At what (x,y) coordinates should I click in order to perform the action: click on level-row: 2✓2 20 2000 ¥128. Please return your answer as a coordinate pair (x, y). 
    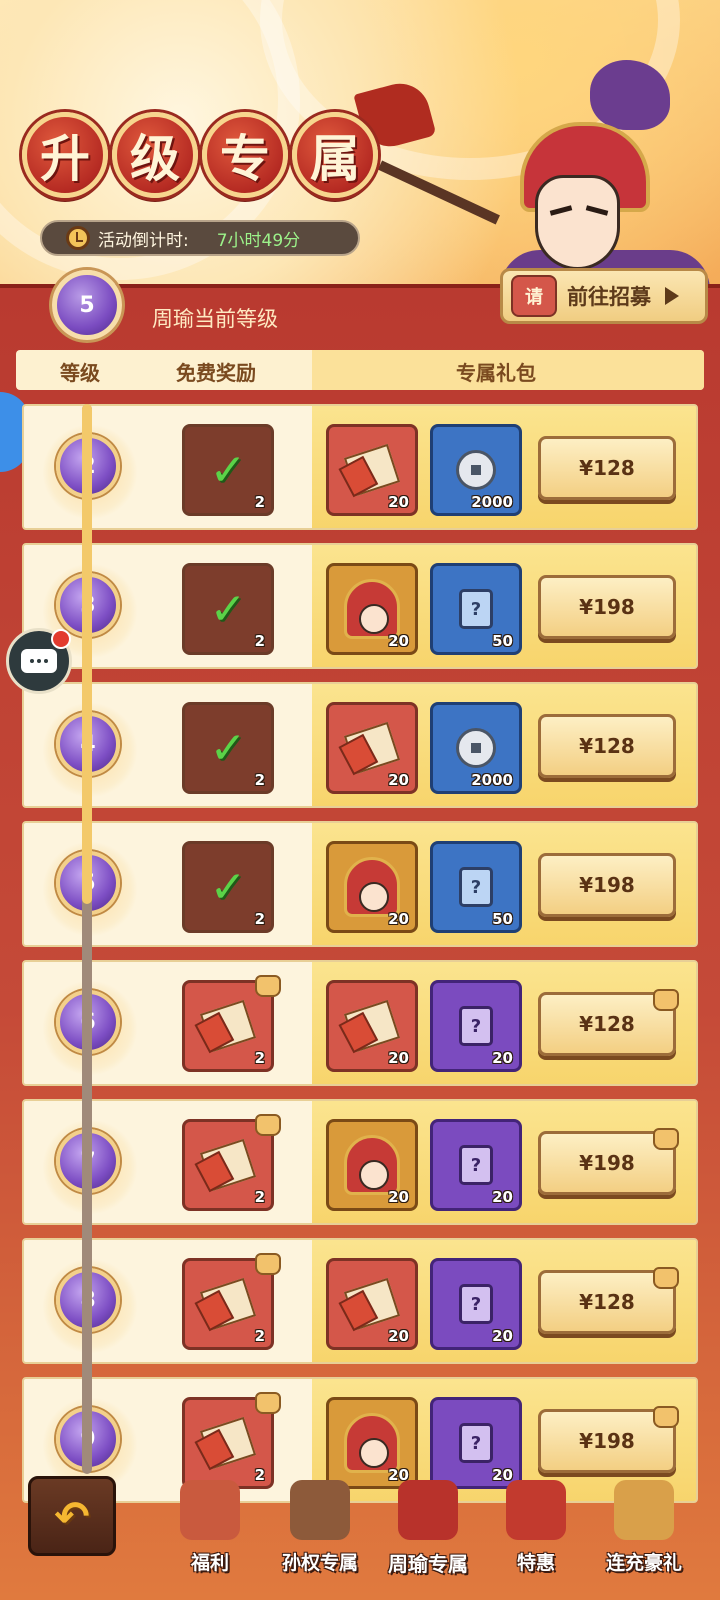
    Looking at the image, I should click on (360, 467).